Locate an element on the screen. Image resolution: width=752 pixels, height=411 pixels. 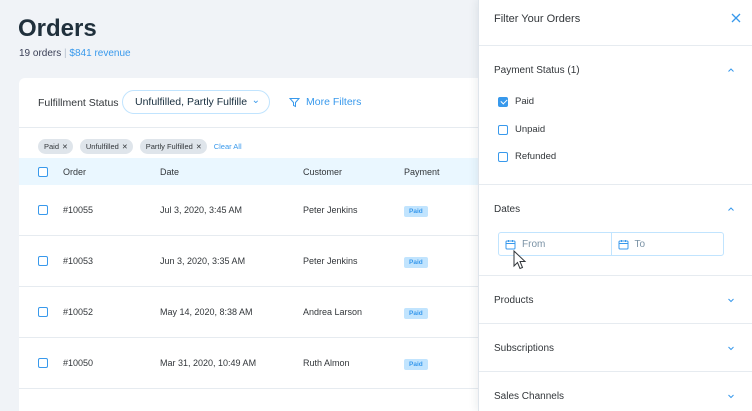
refunded-label: Refunded is located at coordinates (536, 156).